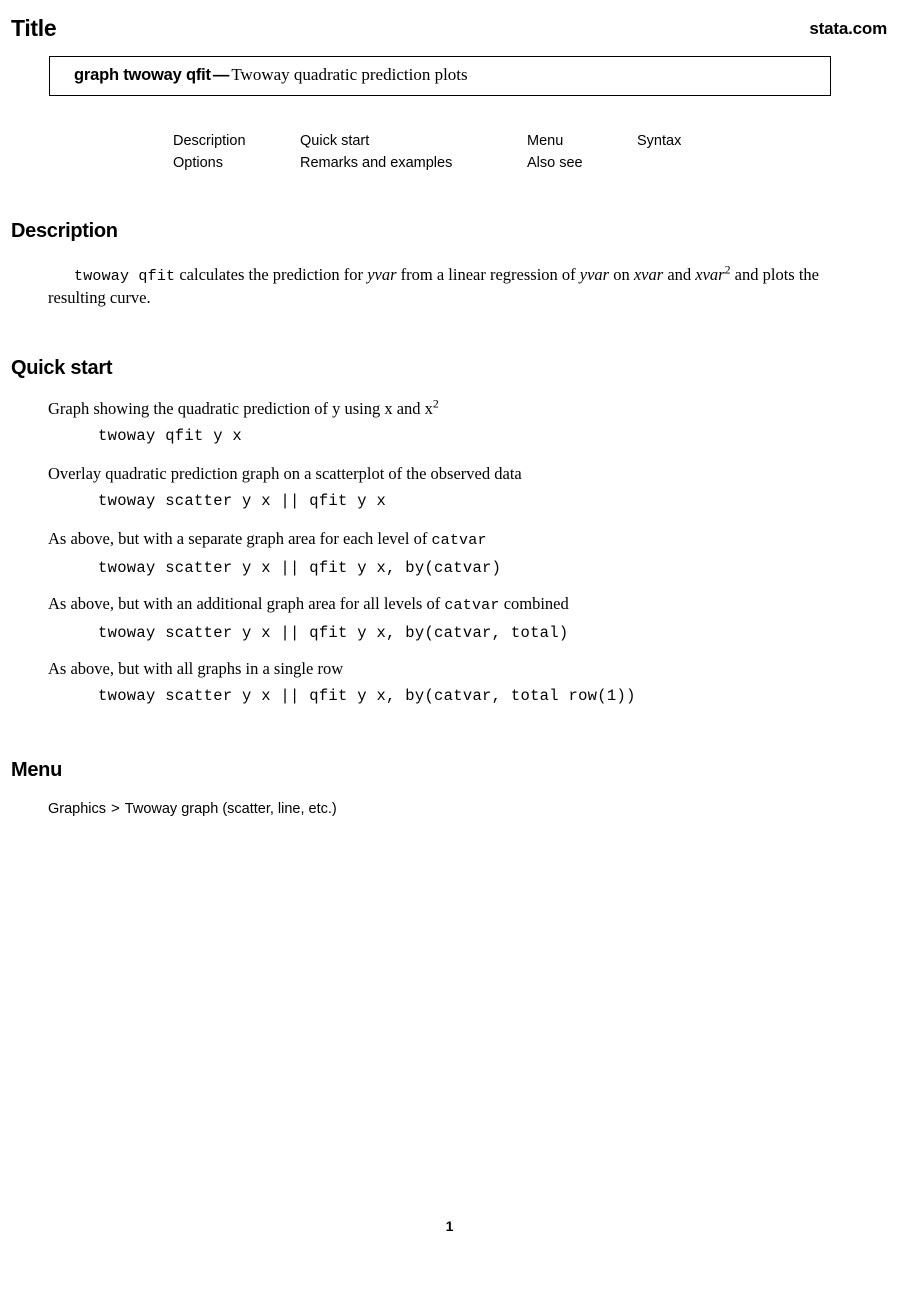 This screenshot has width=899, height=1315. What do you see at coordinates (349, 74) in the screenshot?
I see `command-description: Twoway quadratic prediction plots` at bounding box center [349, 74].